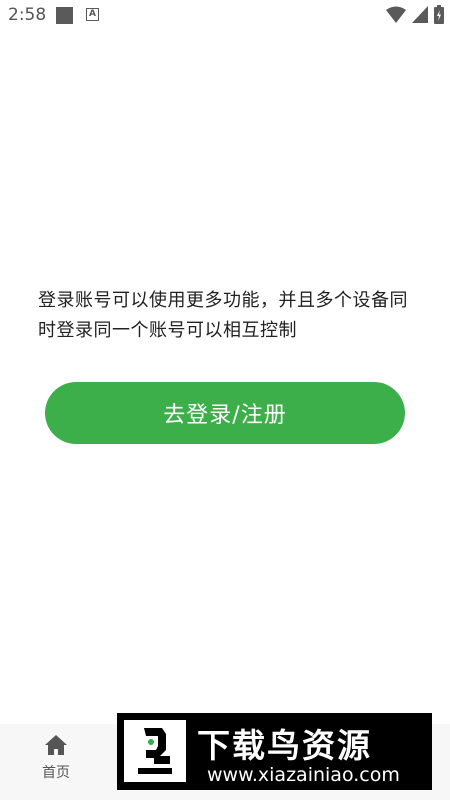  I want to click on bird-logo-icon, so click(155, 751).